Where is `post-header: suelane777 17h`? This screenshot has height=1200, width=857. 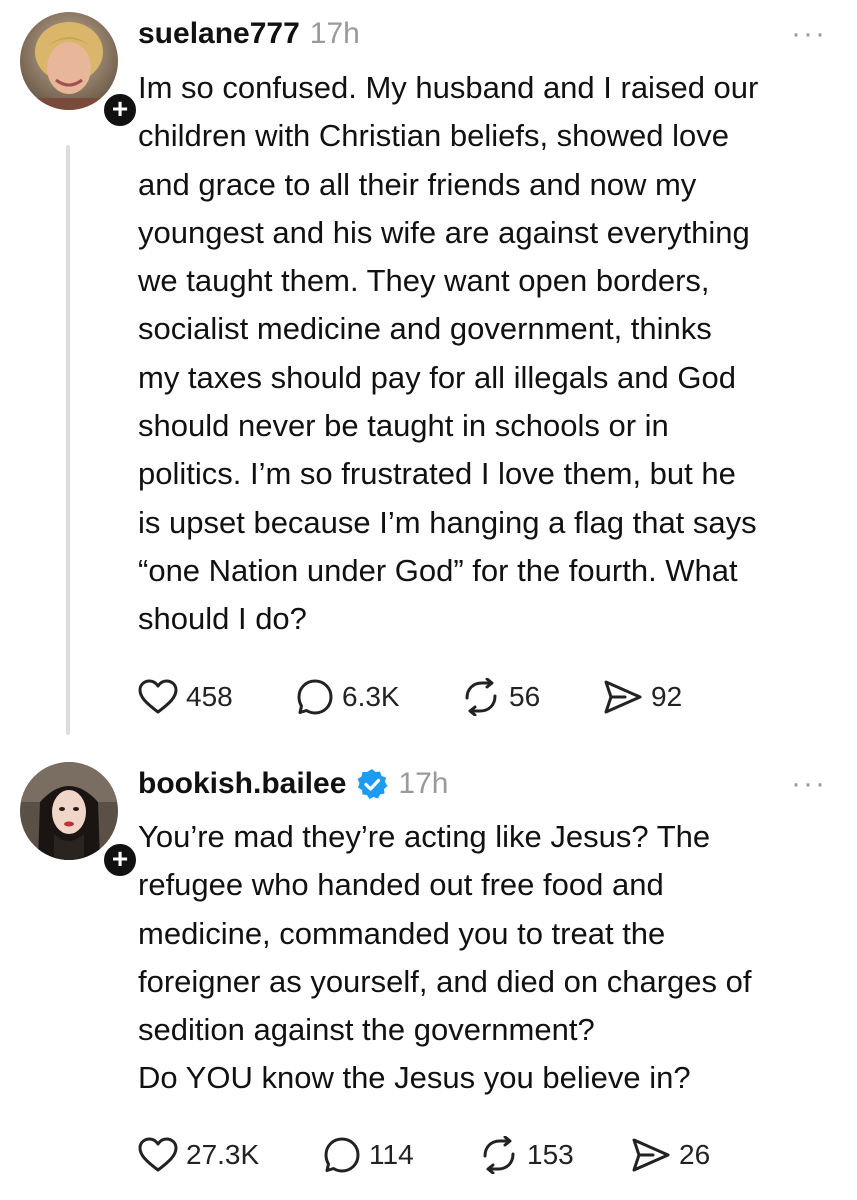 post-header: suelane777 17h is located at coordinates (249, 34).